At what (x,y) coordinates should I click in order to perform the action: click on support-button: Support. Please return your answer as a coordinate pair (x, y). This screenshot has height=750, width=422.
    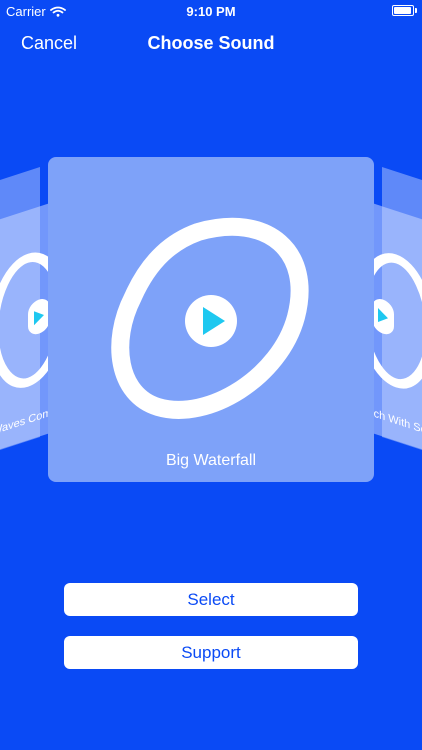
    Looking at the image, I should click on (211, 652).